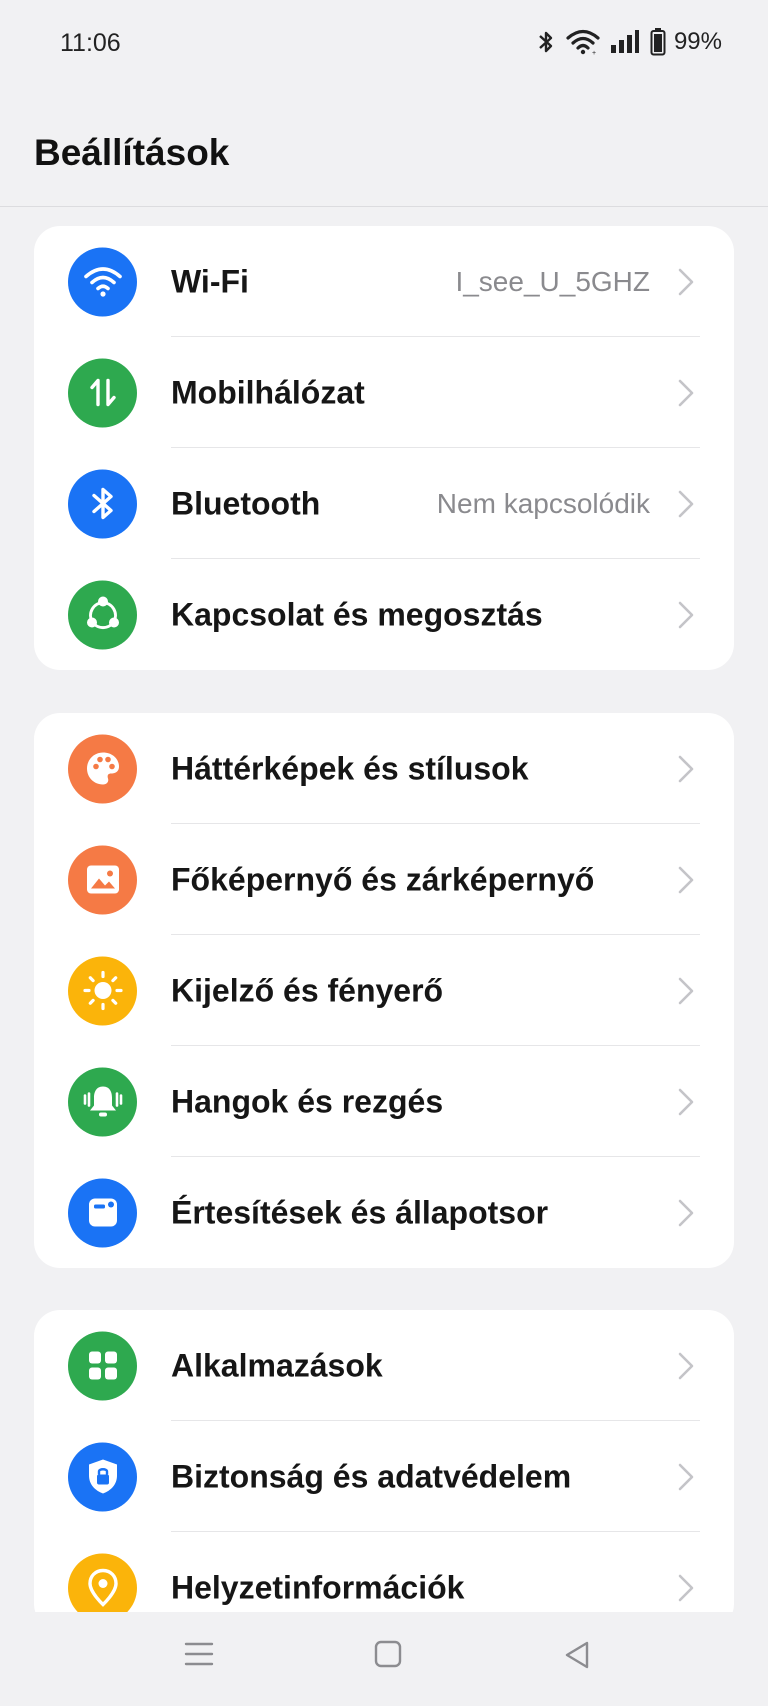 This screenshot has height=1706, width=768. What do you see at coordinates (102, 281) in the screenshot?
I see `wifi-icon` at bounding box center [102, 281].